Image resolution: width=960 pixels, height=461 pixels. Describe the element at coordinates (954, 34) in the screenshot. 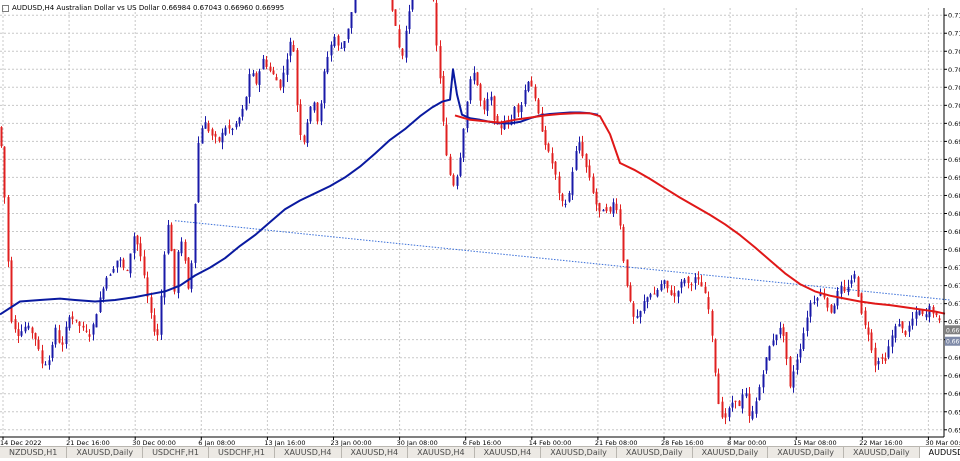

I see `y-tick-label: 0.7110` at that location.